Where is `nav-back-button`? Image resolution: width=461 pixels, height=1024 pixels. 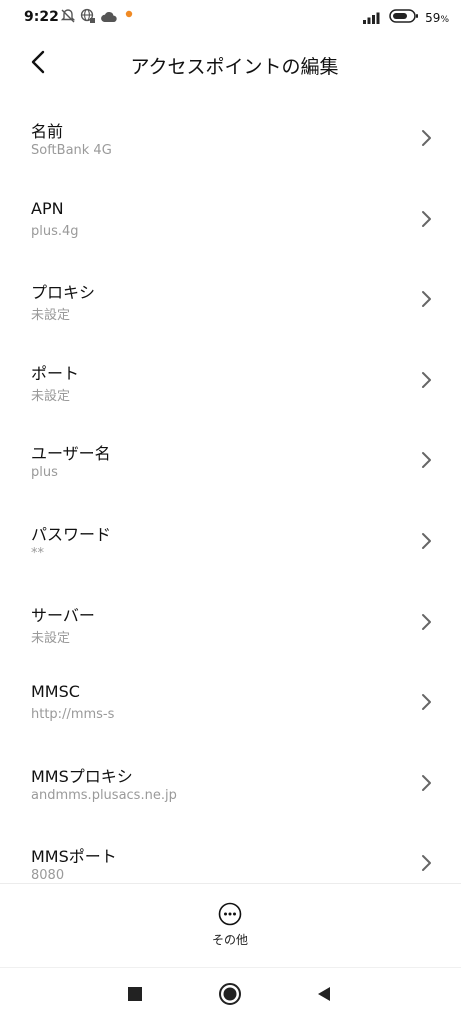 nav-back-button is located at coordinates (324, 996).